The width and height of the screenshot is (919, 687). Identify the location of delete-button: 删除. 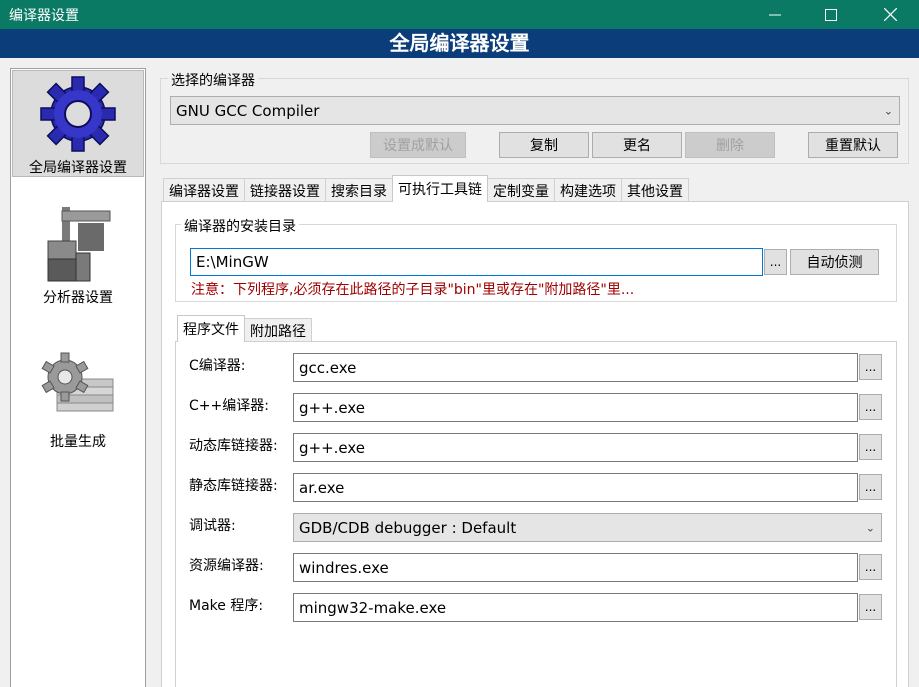
(730, 145).